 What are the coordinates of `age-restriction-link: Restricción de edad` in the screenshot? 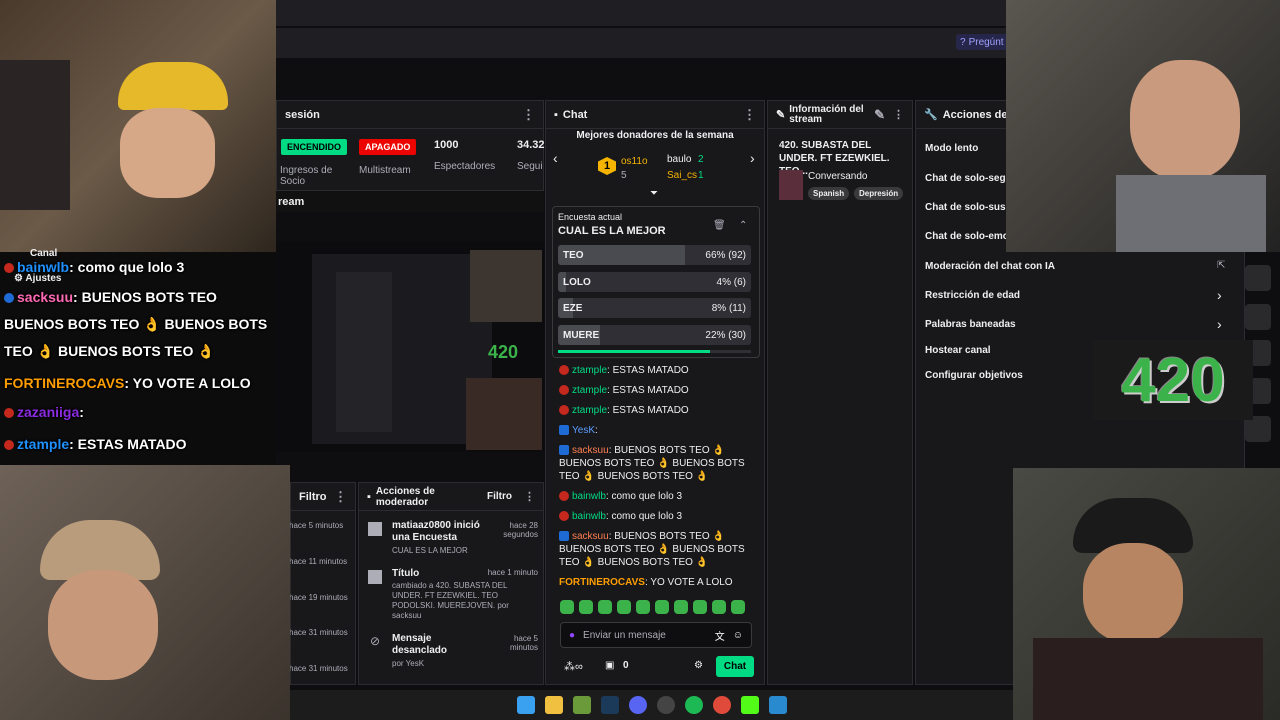 It's located at (972, 295).